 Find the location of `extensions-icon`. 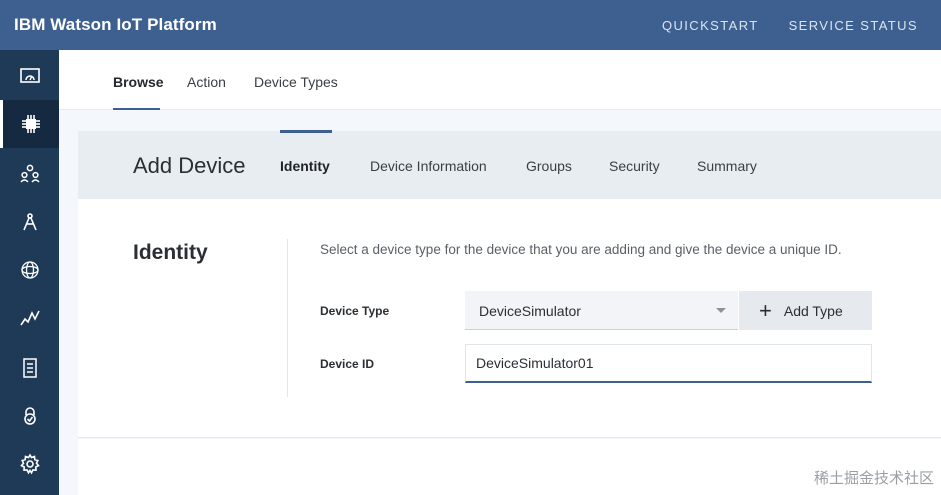

extensions-icon is located at coordinates (29, 270).